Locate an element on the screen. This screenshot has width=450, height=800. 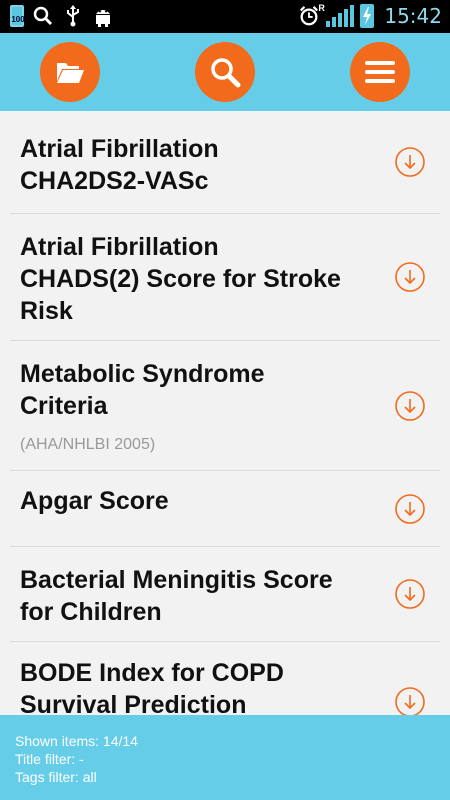
clock: 15:42 is located at coordinates (413, 16).